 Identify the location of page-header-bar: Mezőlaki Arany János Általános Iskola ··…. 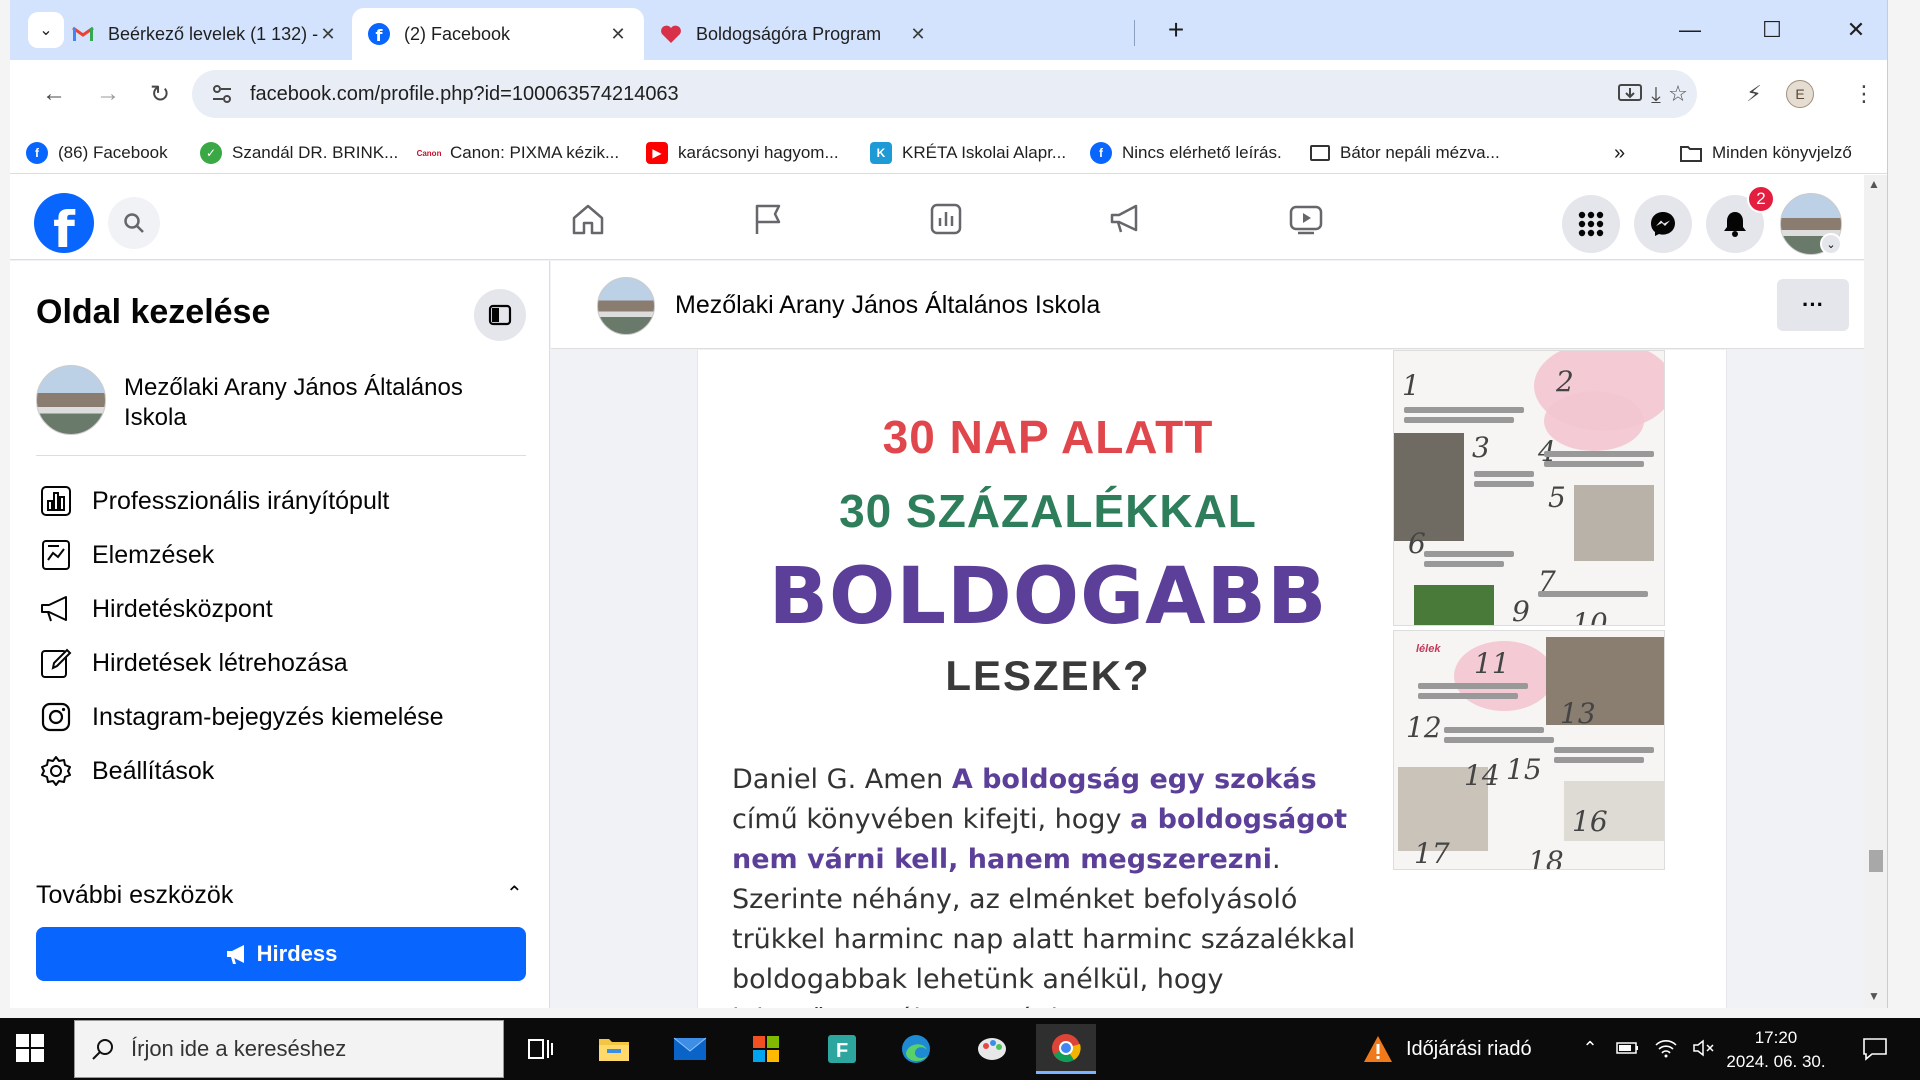
(1208, 305).